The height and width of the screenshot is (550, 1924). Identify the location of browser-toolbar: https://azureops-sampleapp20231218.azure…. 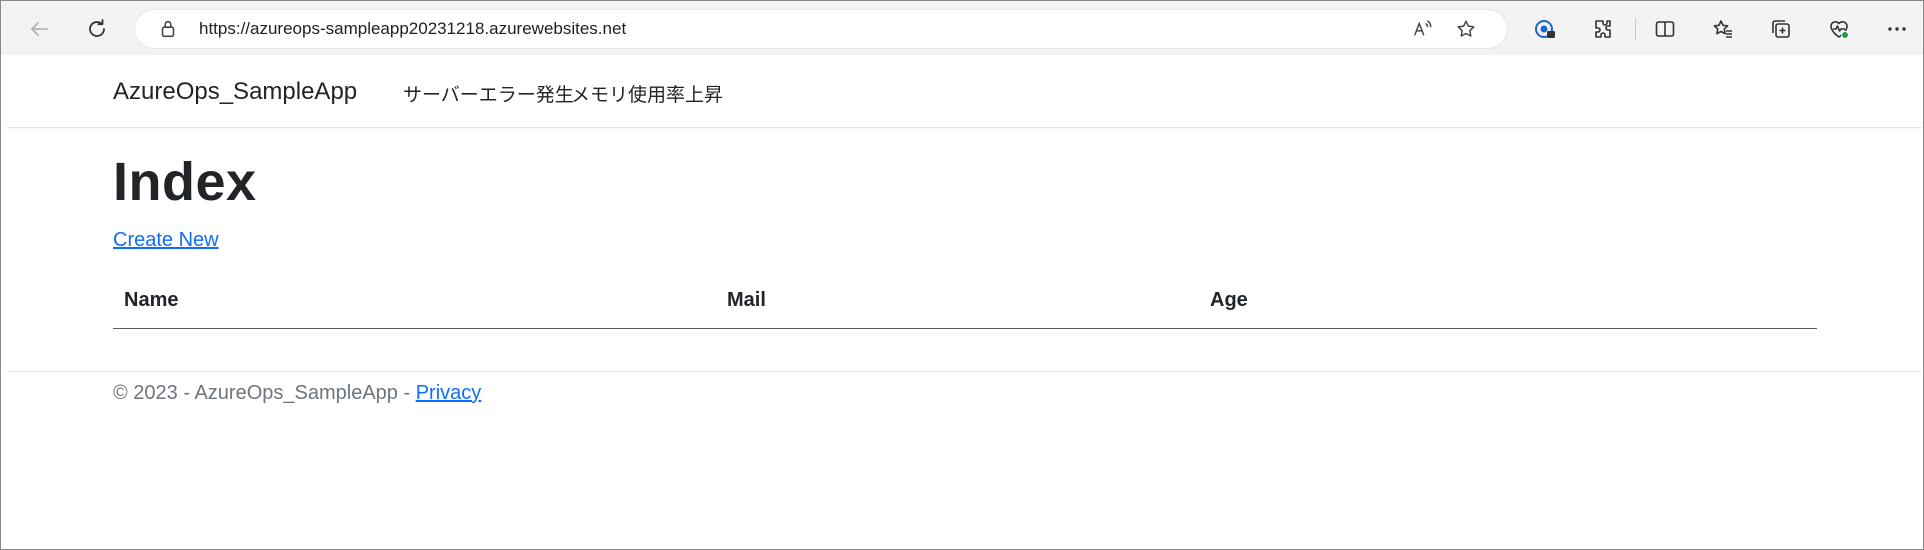
(962, 28).